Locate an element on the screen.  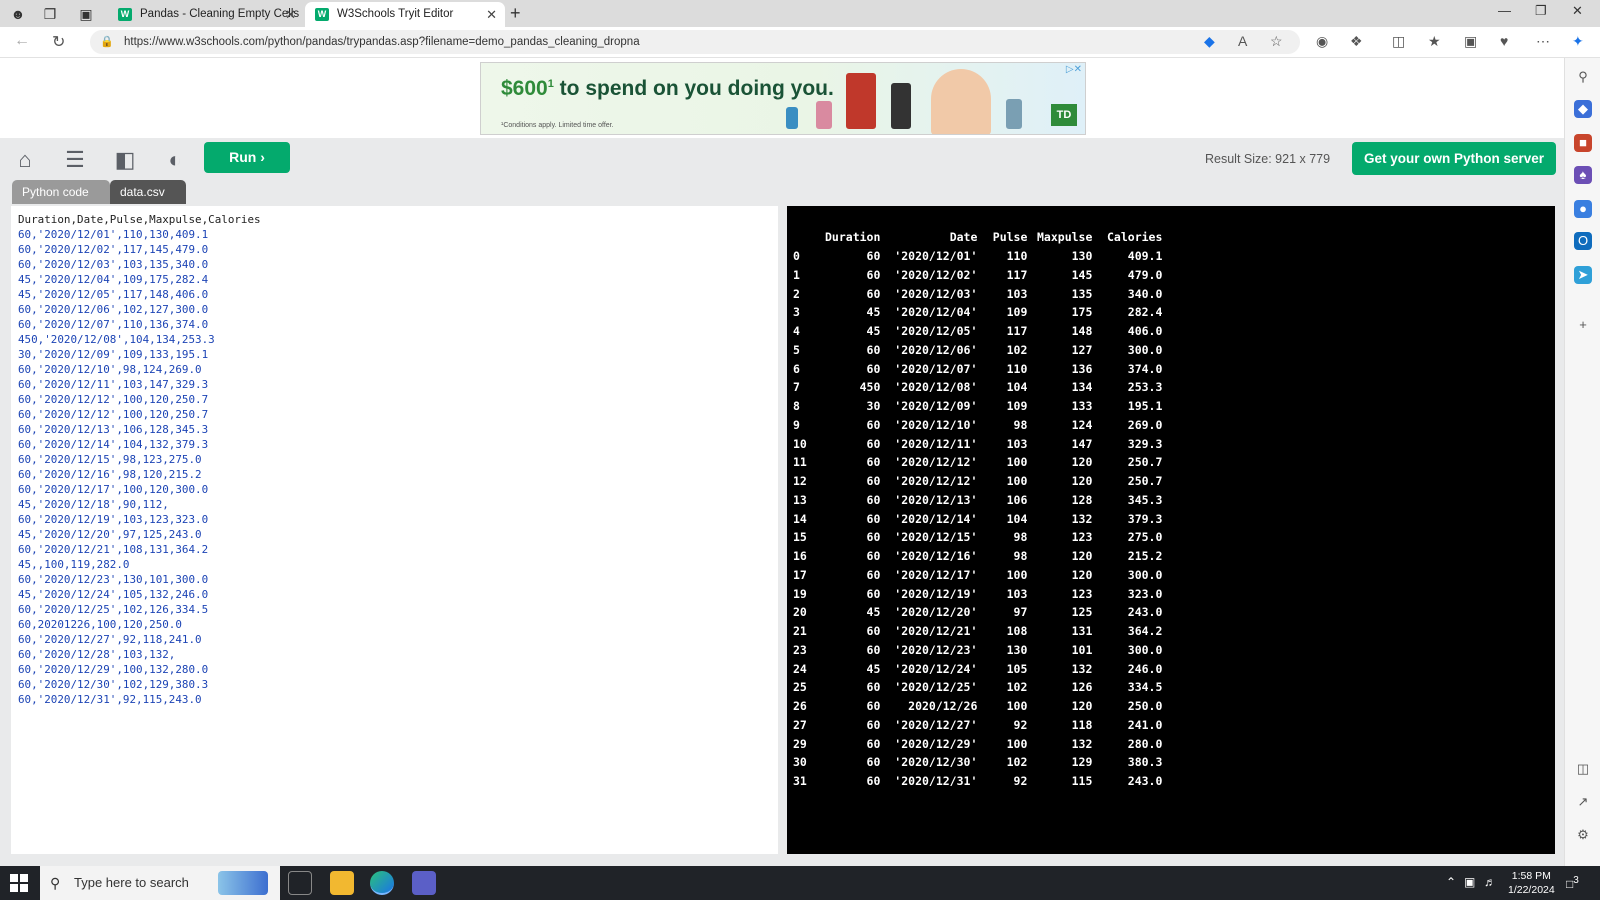
table-cell: 215.2 is located at coordinates (1145, 556).